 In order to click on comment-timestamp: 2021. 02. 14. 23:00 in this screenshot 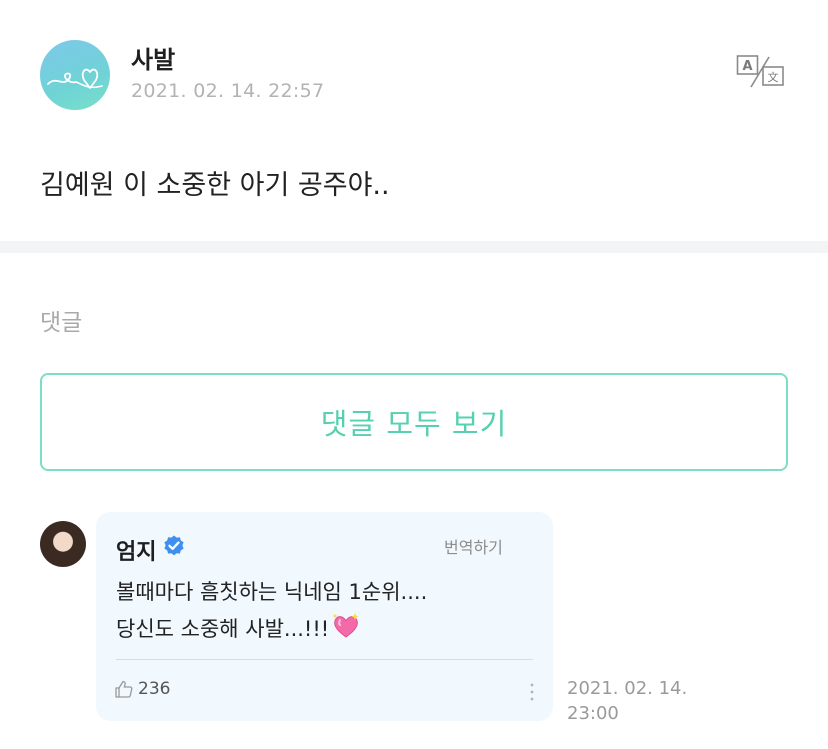, I will do `click(637, 701)`.